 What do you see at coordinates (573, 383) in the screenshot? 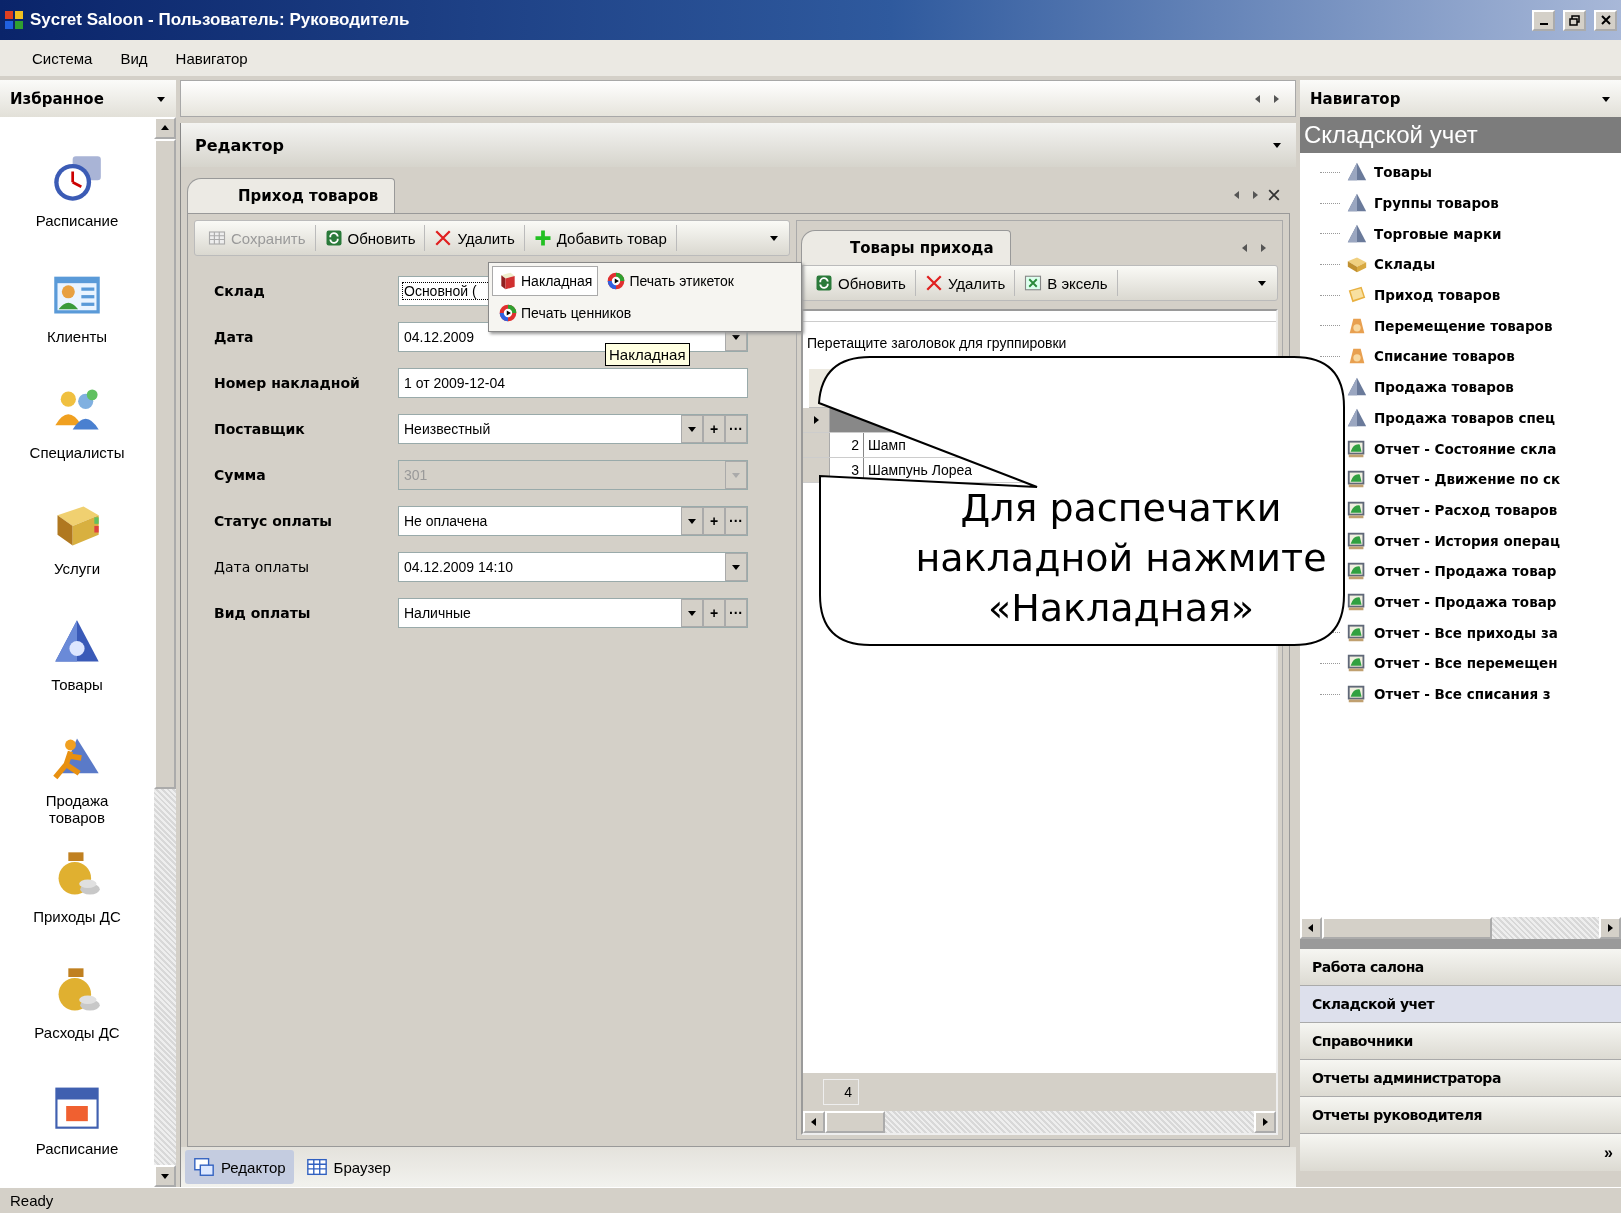
I see `input-field: 1 от 2009-12-04` at bounding box center [573, 383].